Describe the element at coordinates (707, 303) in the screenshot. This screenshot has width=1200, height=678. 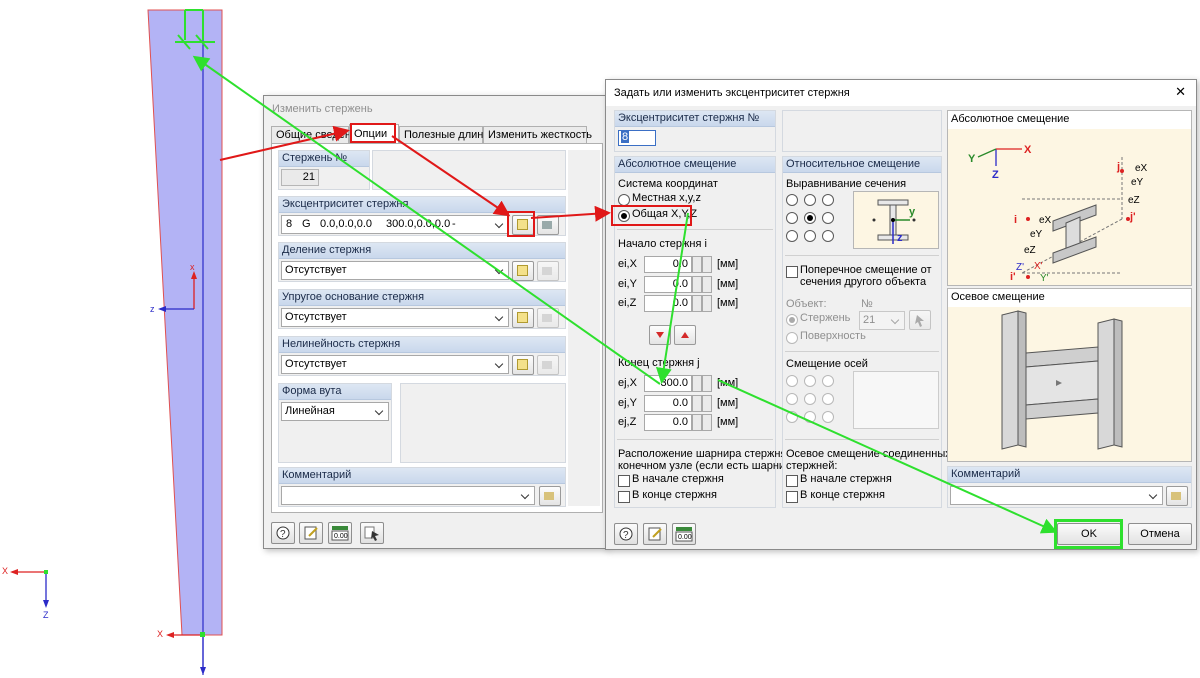
I see `ei-z-menu` at that location.